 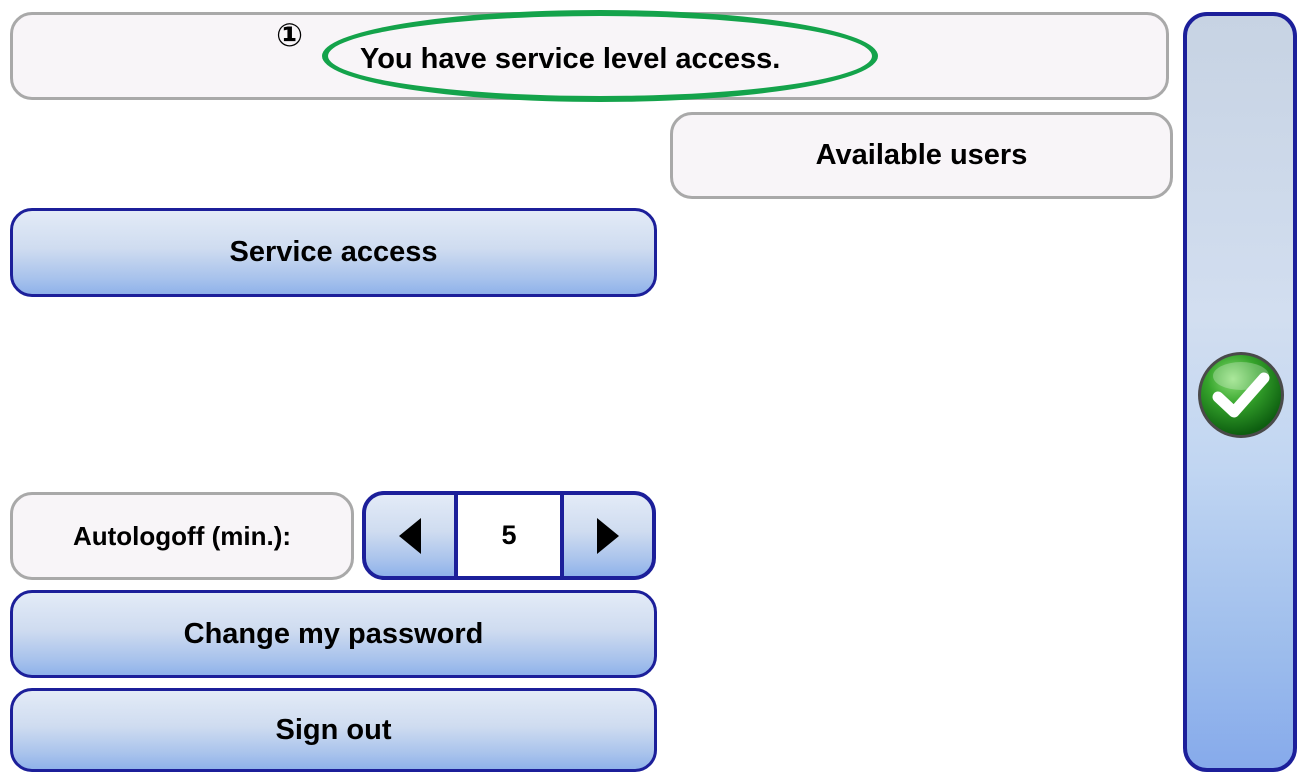 I want to click on service-access-label: Service access, so click(x=333, y=252).